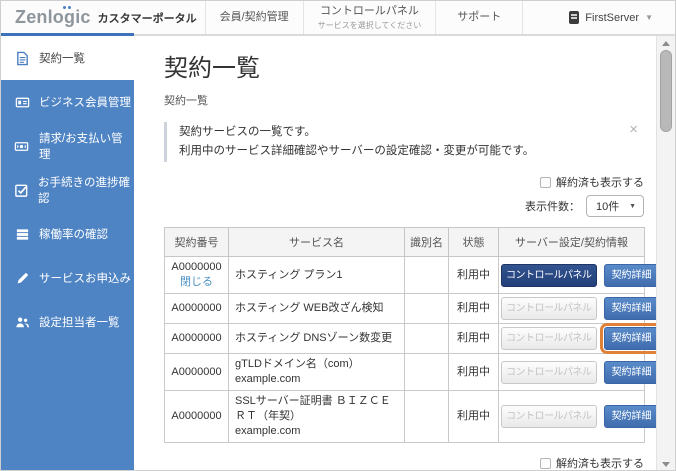  I want to click on sidebar-item-contract-list: 契約一覧, so click(67, 58).